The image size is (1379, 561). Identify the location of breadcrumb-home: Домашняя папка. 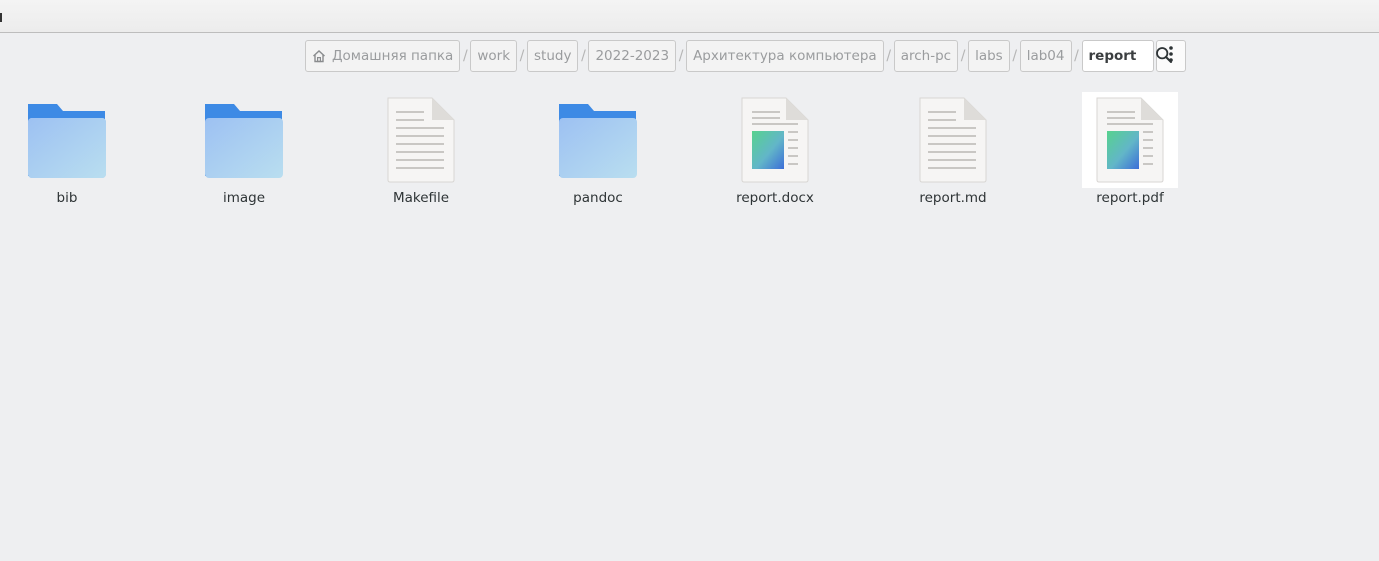
(383, 56).